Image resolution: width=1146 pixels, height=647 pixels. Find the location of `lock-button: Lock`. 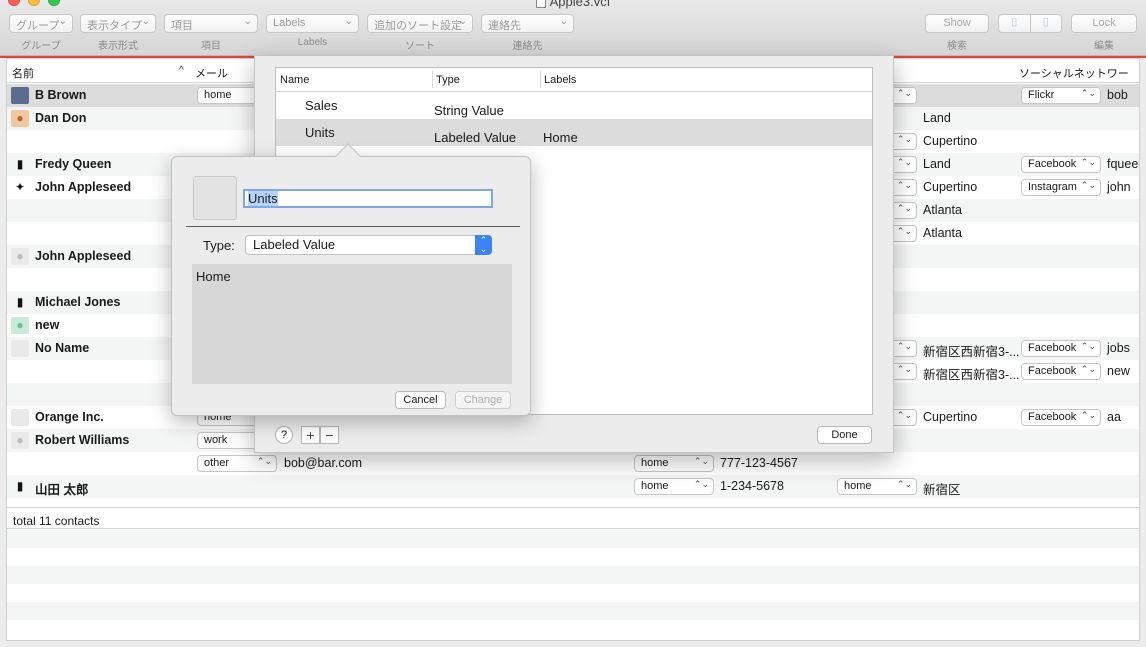

lock-button: Lock is located at coordinates (1104, 23).